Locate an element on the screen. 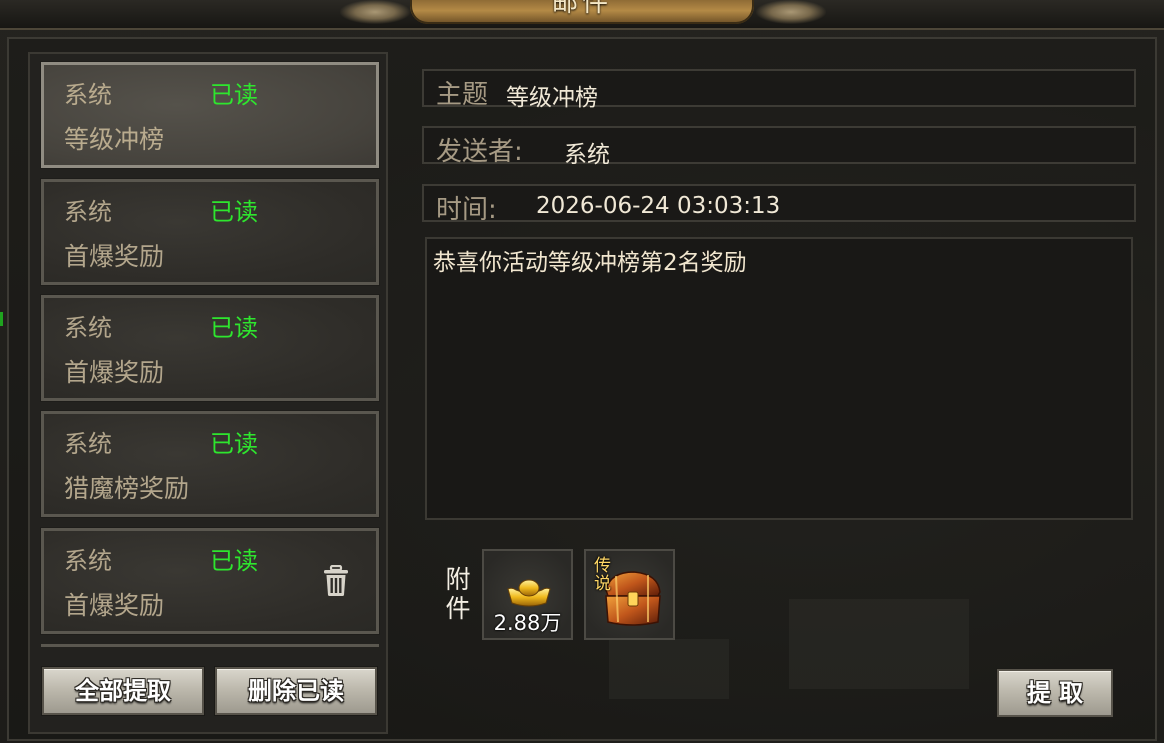 The image size is (1164, 743). sender-value: 系统 is located at coordinates (587, 155).